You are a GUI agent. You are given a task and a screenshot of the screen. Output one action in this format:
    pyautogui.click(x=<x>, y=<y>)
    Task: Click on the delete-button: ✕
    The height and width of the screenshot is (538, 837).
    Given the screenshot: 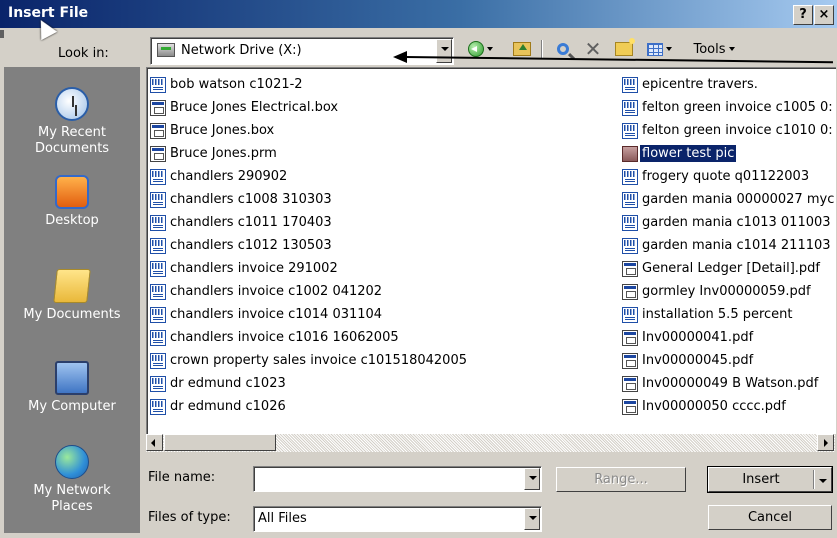 What is the action you would take?
    pyautogui.click(x=593, y=49)
    